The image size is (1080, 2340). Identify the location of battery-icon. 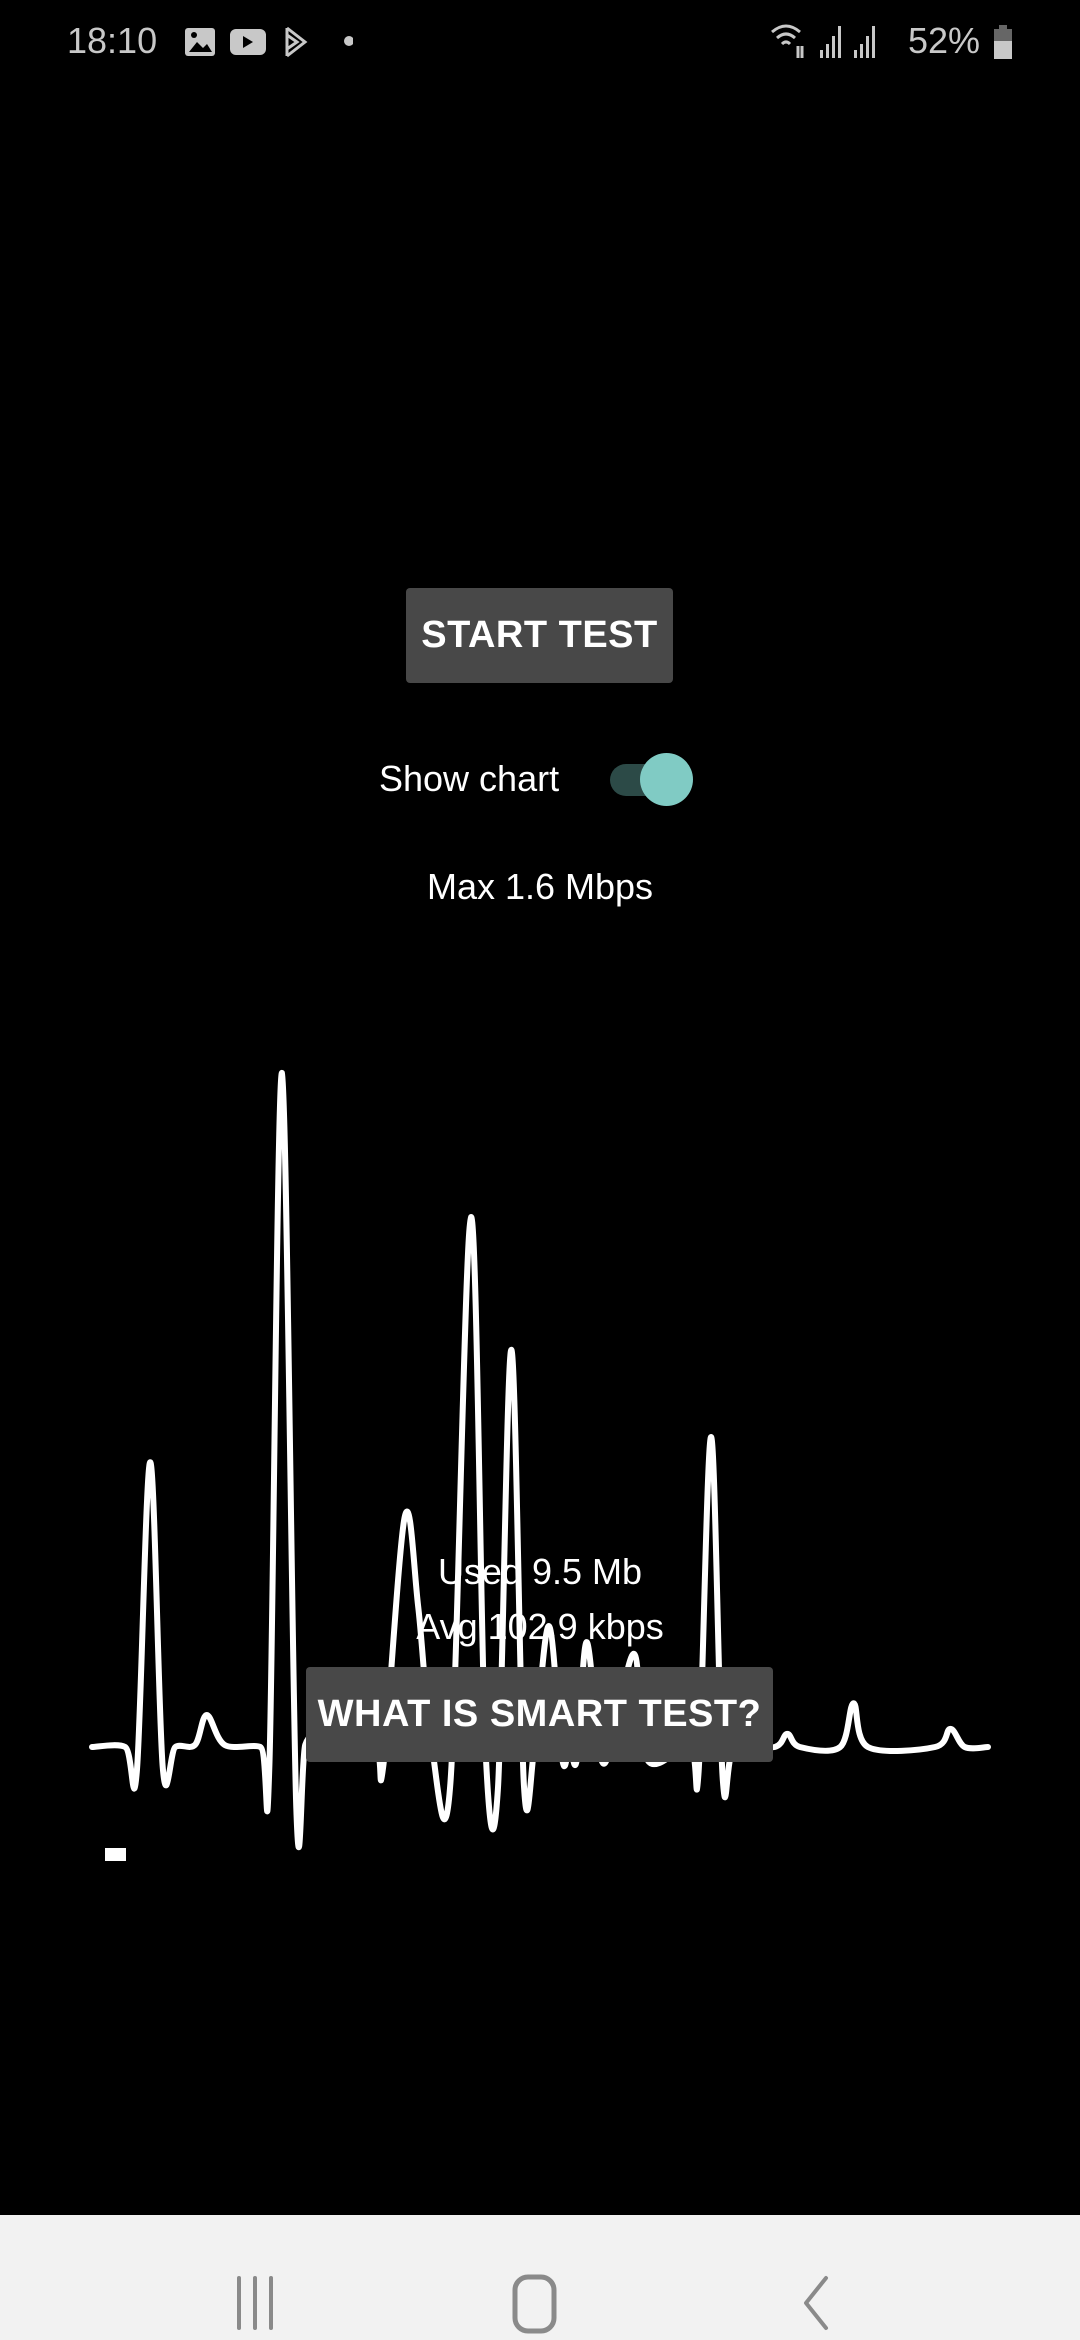
(1003, 42).